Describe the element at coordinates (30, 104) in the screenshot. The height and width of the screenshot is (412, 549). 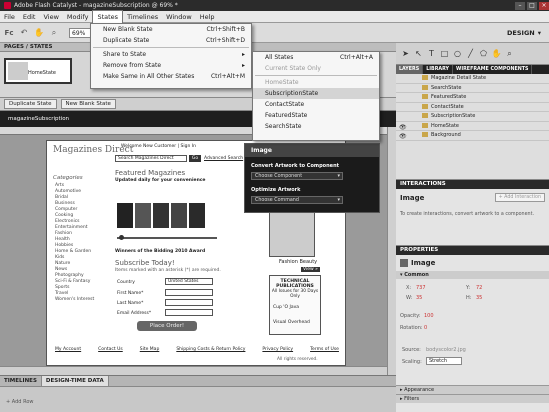
I see `duplicate-state-button: Duplicate State` at that location.